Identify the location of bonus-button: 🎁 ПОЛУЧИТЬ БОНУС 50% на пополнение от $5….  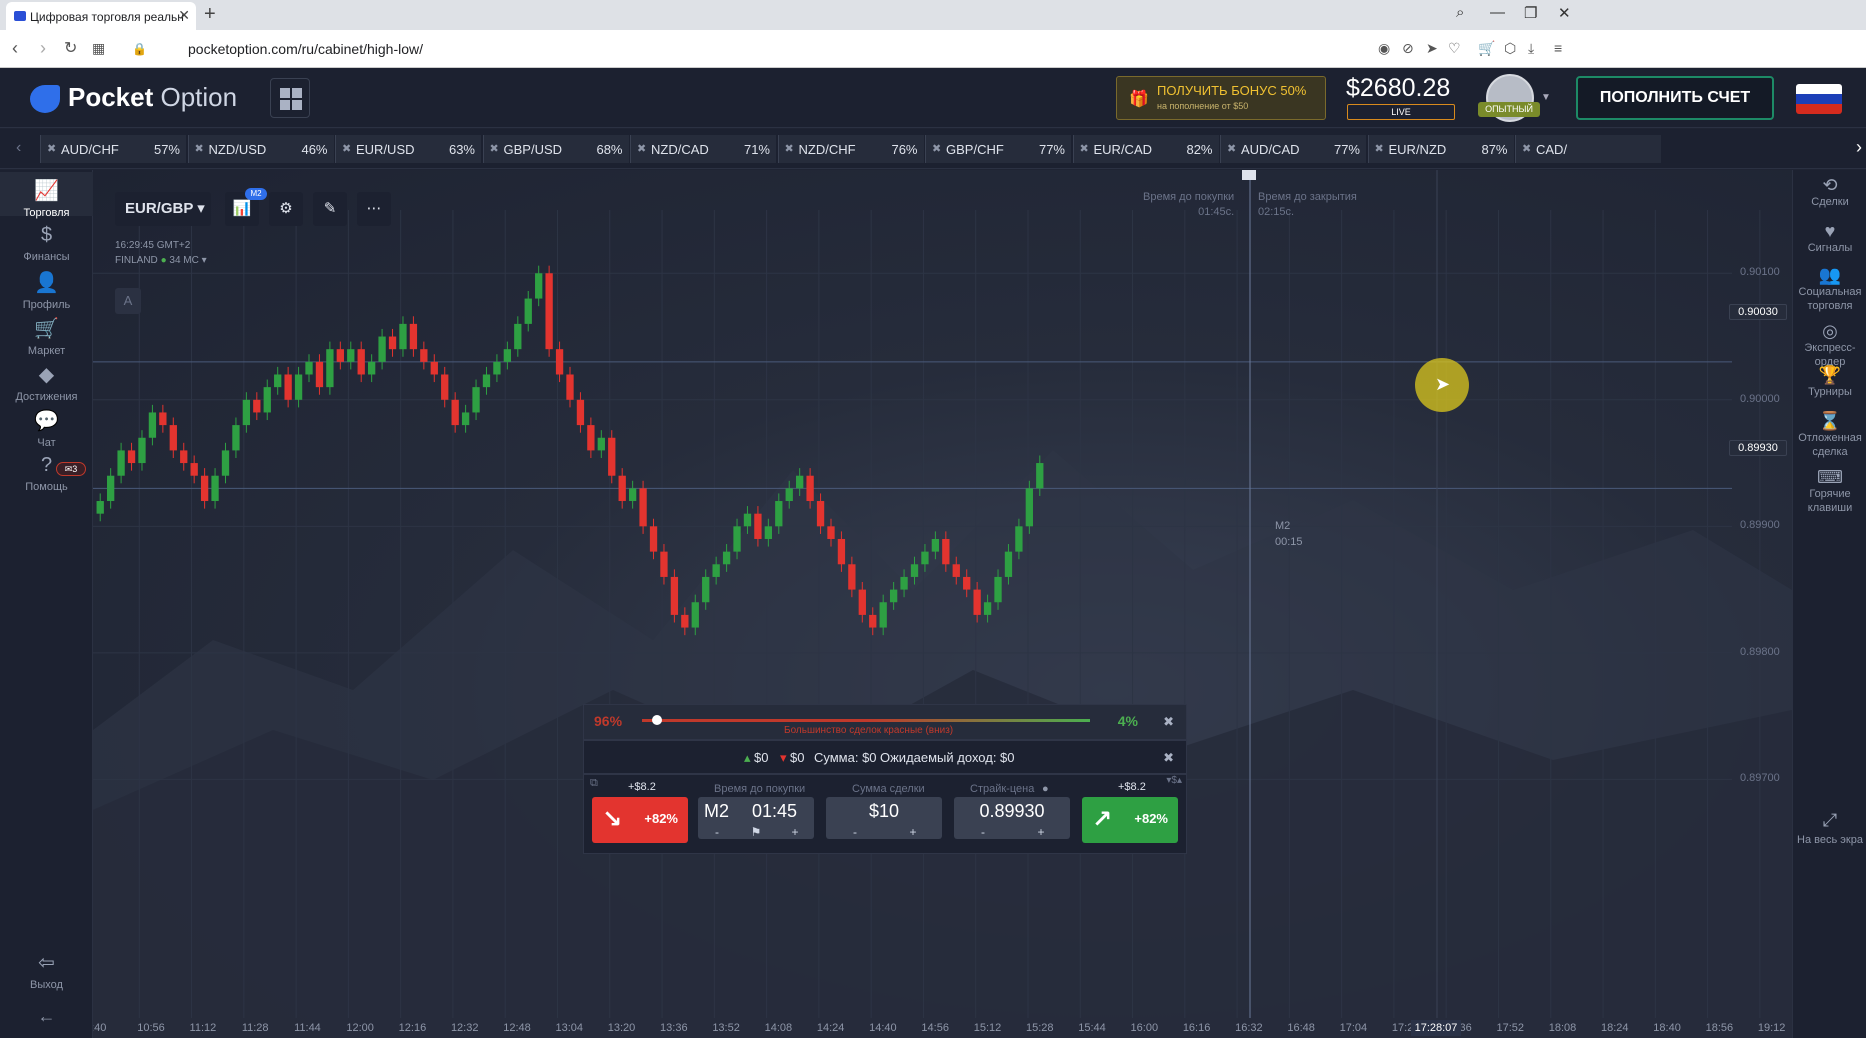
(1221, 98).